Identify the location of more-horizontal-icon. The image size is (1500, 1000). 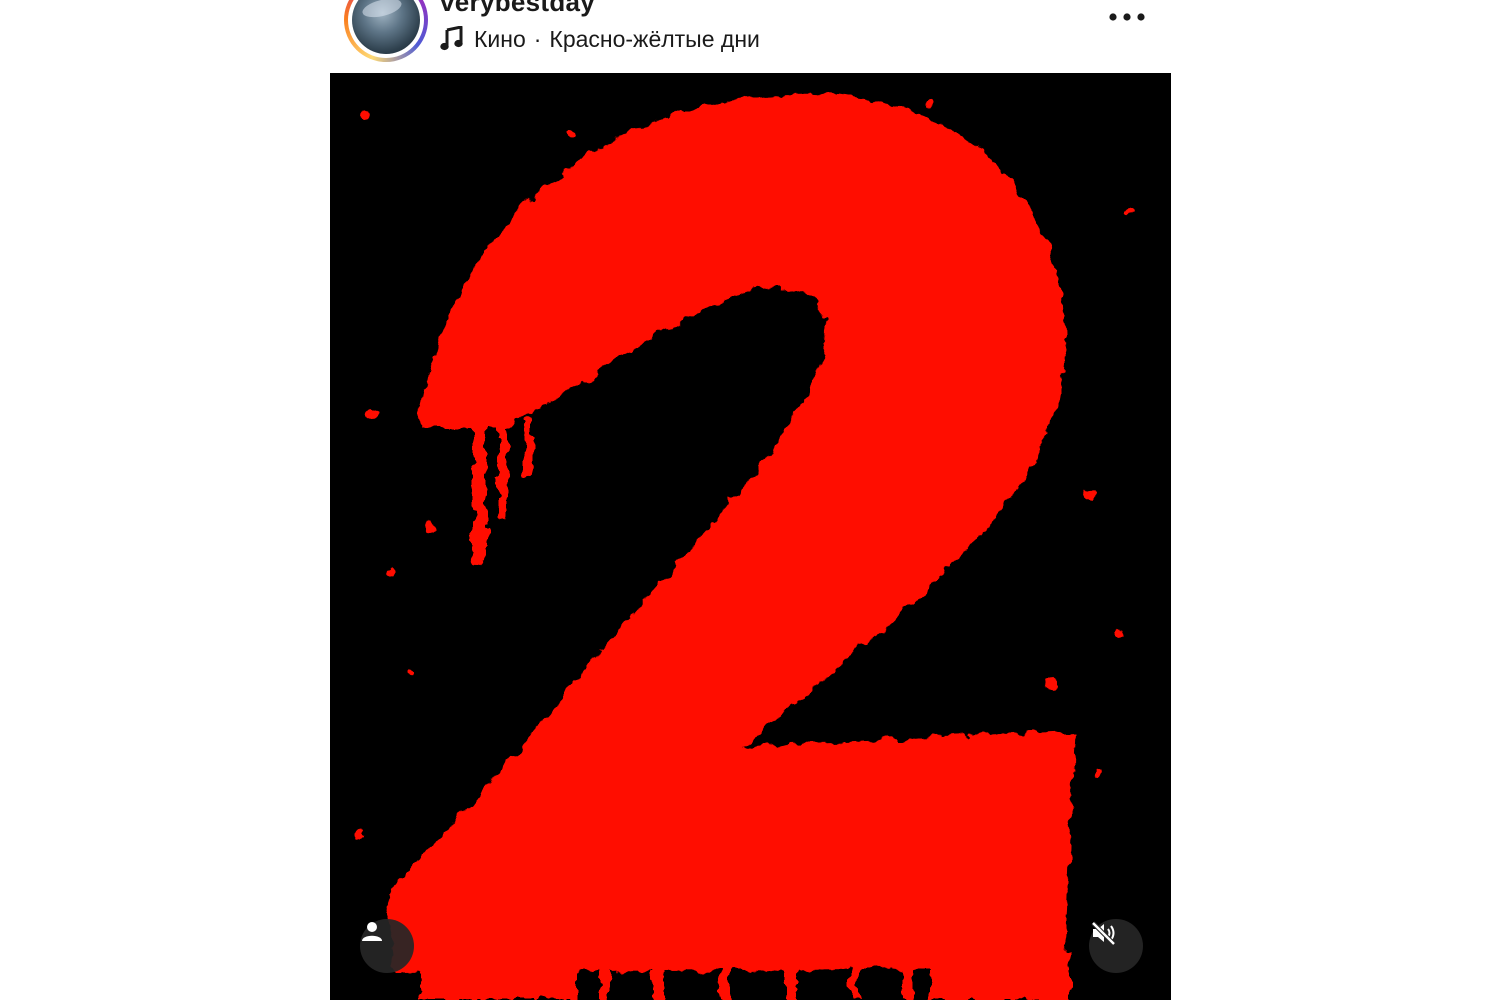
(1127, 17).